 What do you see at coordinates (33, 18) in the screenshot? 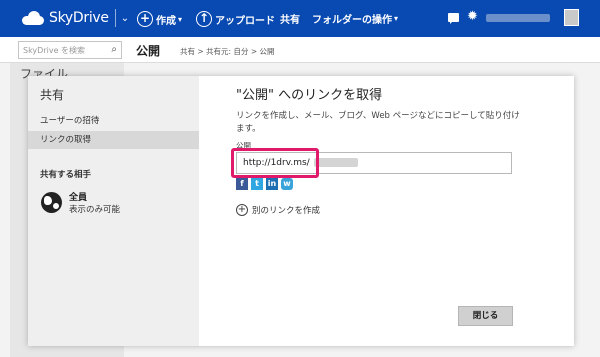
I see `cloud-icon` at bounding box center [33, 18].